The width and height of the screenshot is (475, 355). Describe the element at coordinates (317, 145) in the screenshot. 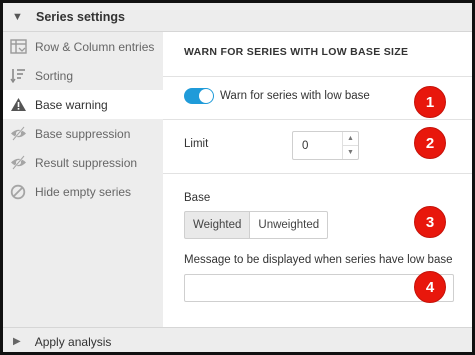

I see `limit-value: 0` at that location.